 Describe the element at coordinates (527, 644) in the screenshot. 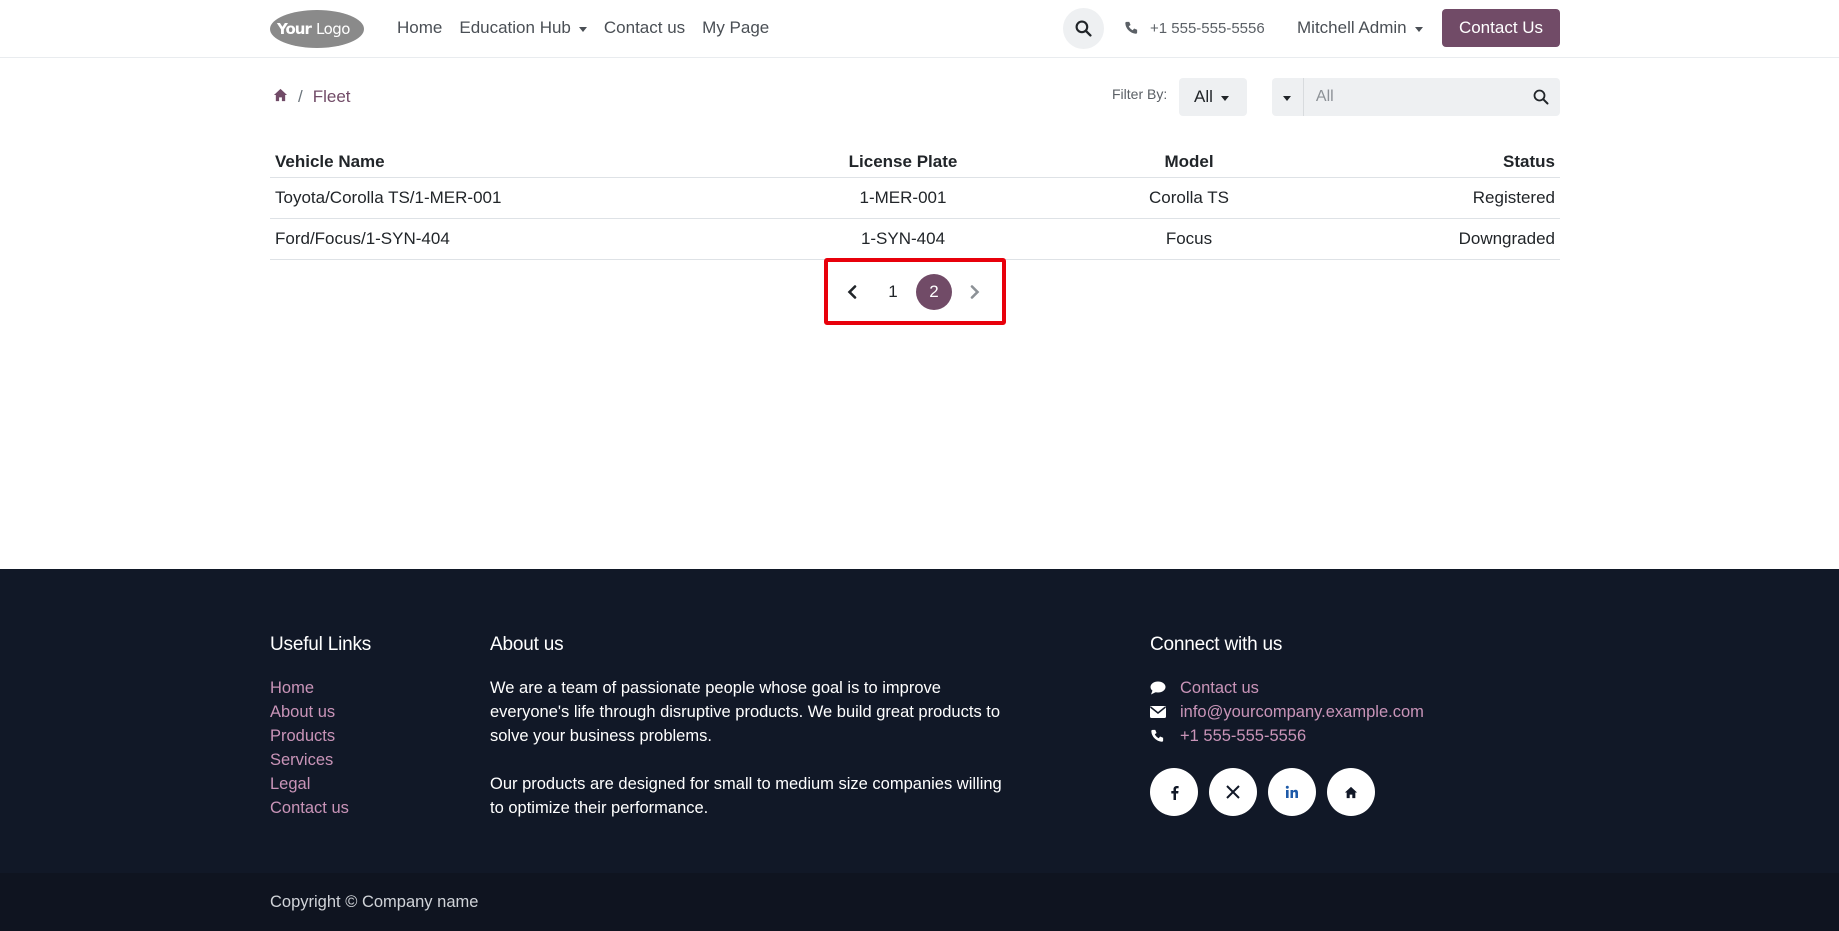

I see `footer-about-title: About us` at that location.